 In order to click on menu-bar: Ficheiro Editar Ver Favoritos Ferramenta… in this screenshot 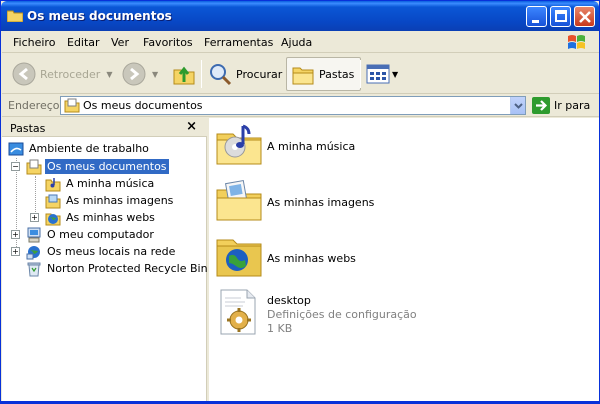, I will do `click(300, 42)`.